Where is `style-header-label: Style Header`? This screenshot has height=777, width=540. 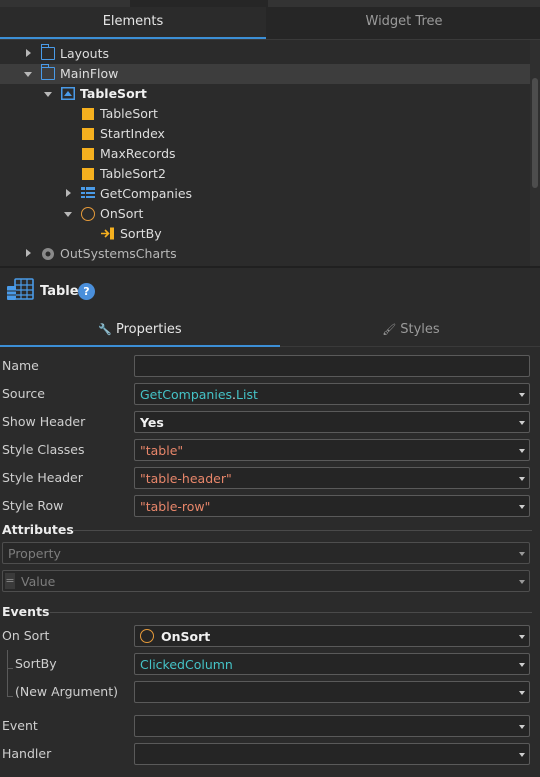 style-header-label: Style Header is located at coordinates (42, 477).